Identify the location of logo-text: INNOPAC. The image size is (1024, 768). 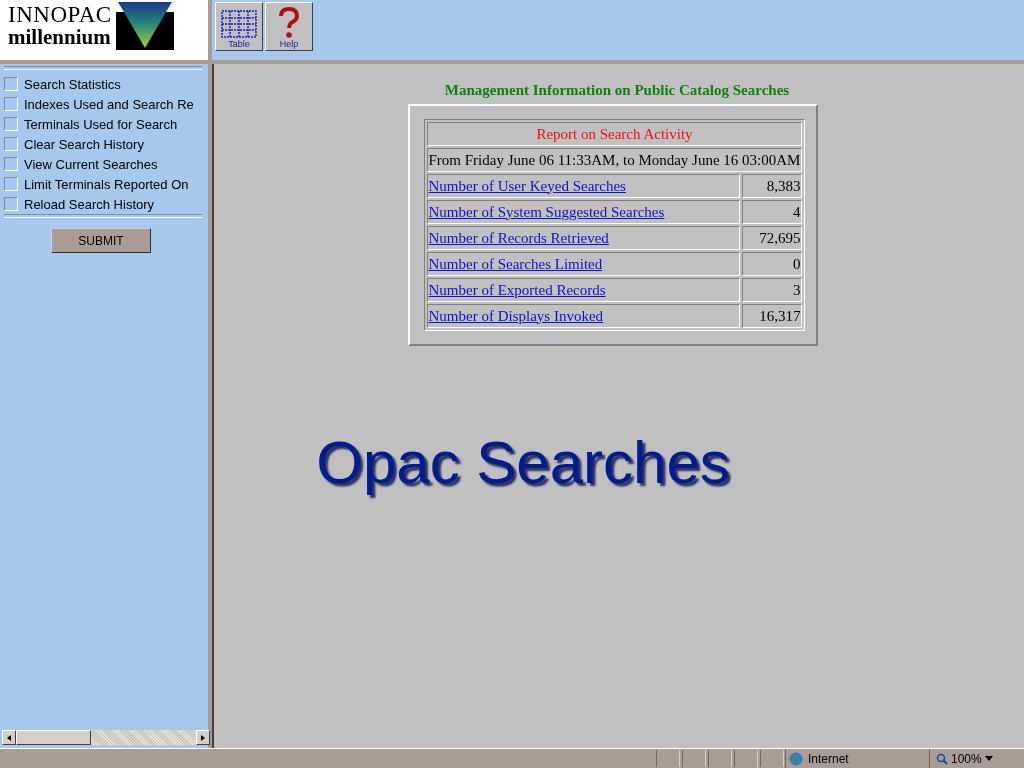
(60, 15).